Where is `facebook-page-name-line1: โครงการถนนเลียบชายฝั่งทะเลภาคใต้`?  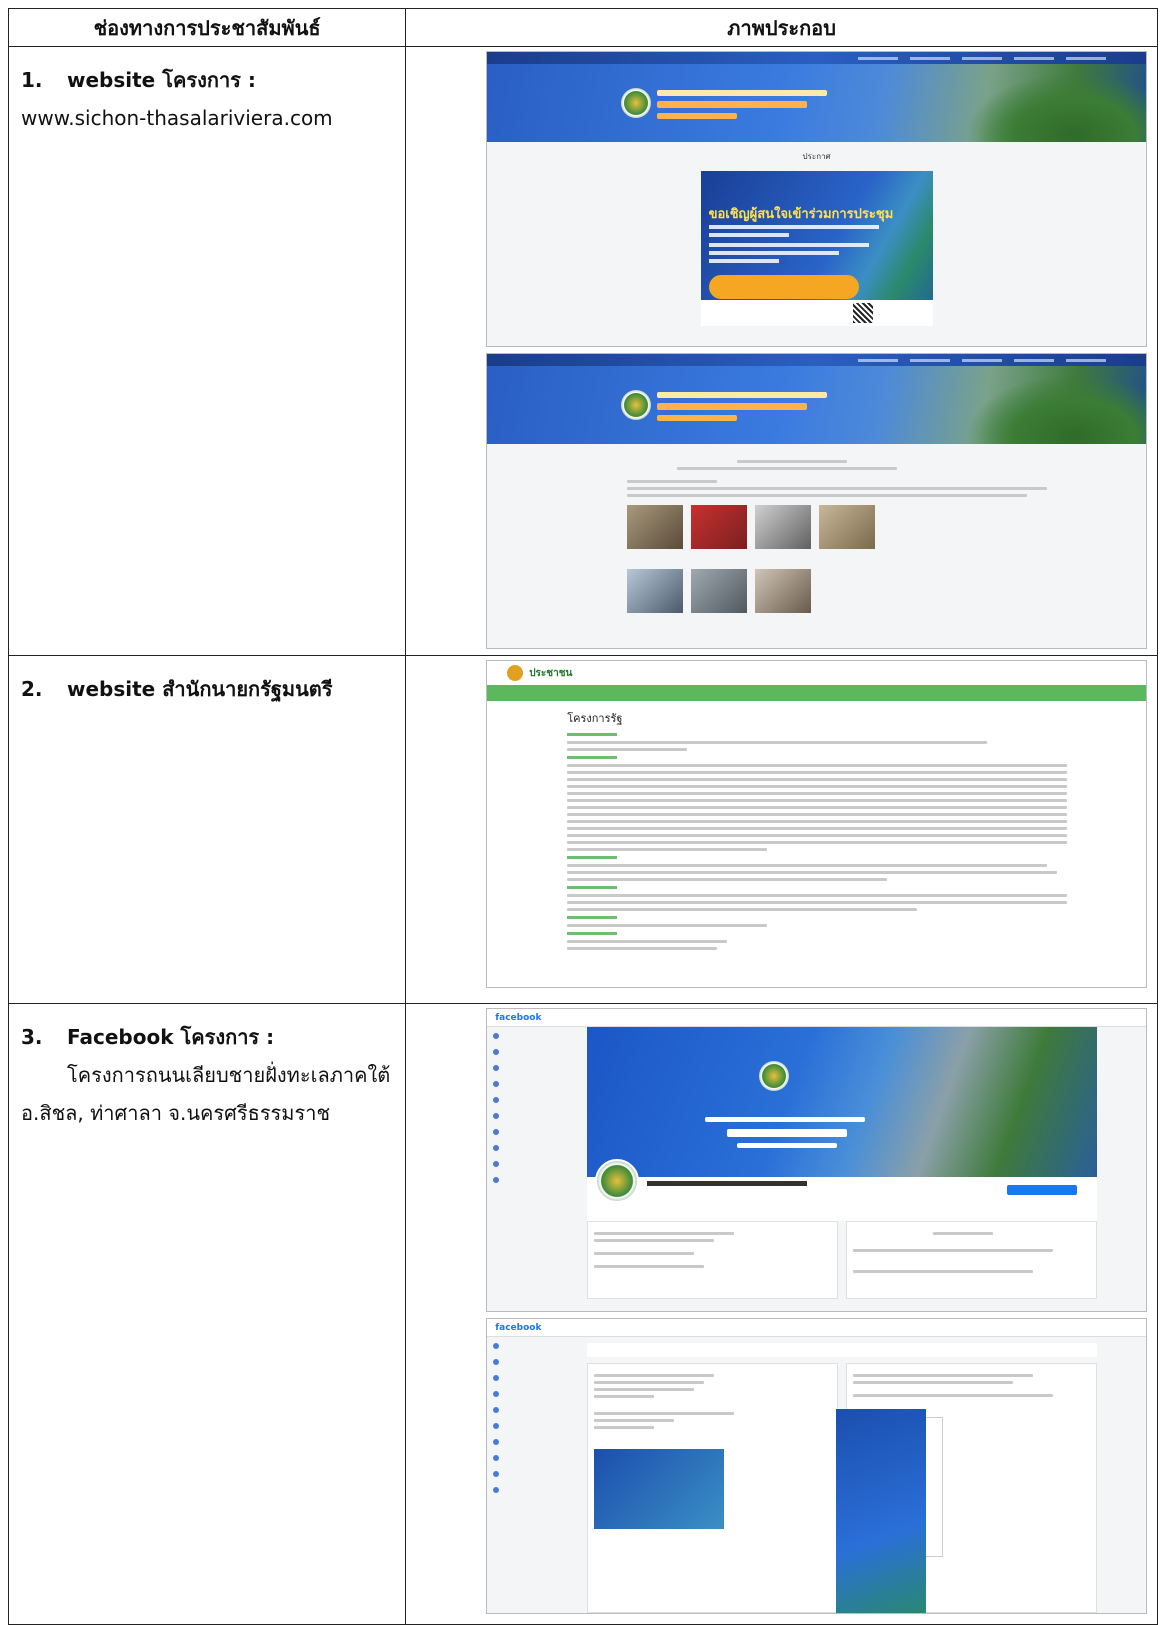 facebook-page-name-line1: โครงการถนนเลียบชายฝั่งทะเลภาคใต้ is located at coordinates (229, 1075).